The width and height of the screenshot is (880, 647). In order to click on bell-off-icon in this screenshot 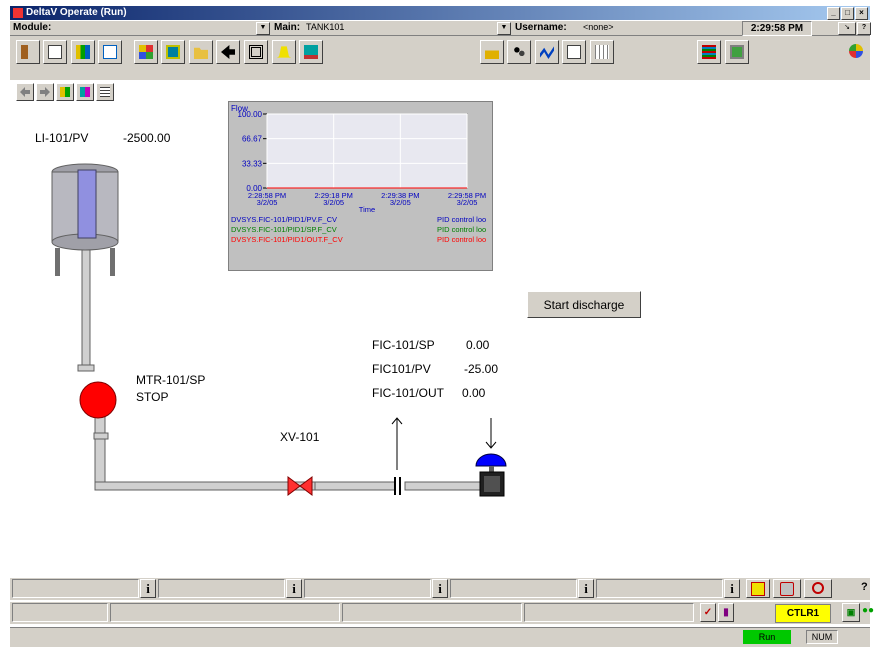, I will do `click(758, 589)`.